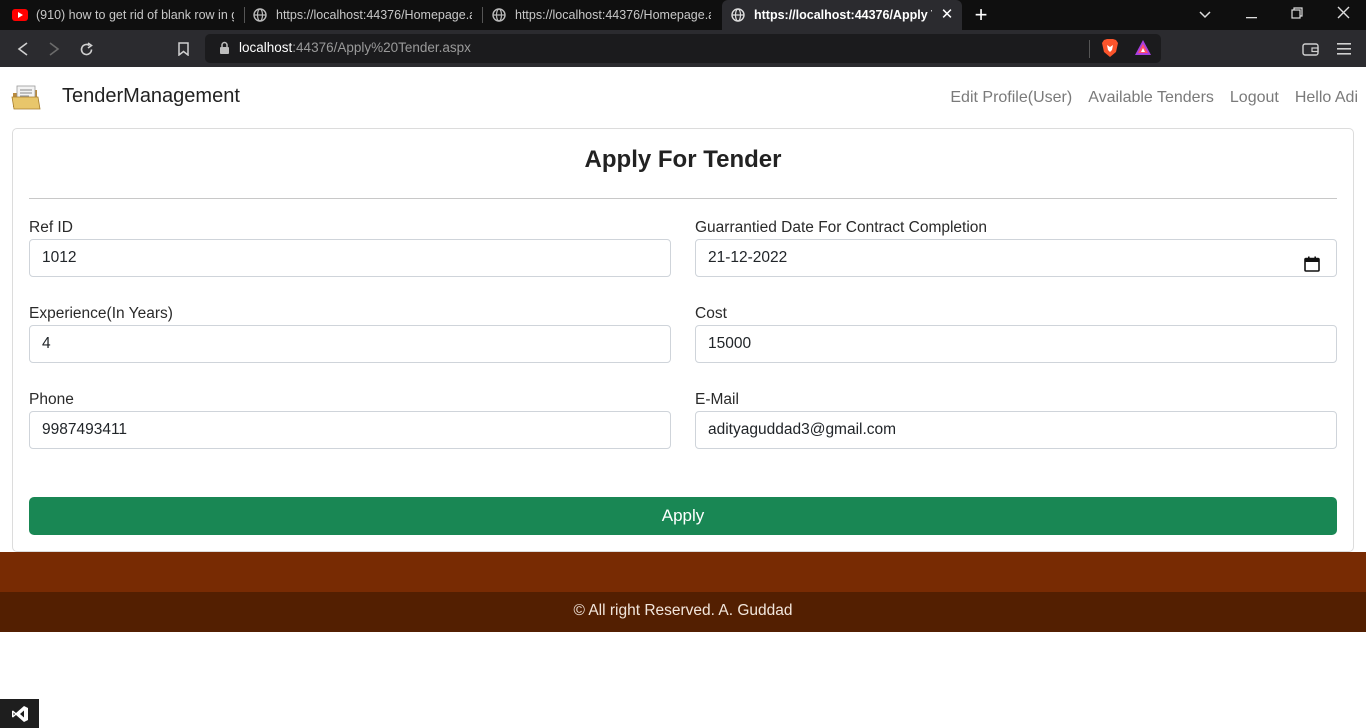 The image size is (1366, 728). I want to click on footer-copyright: © All right Reserved. A. Guddad, so click(683, 610).